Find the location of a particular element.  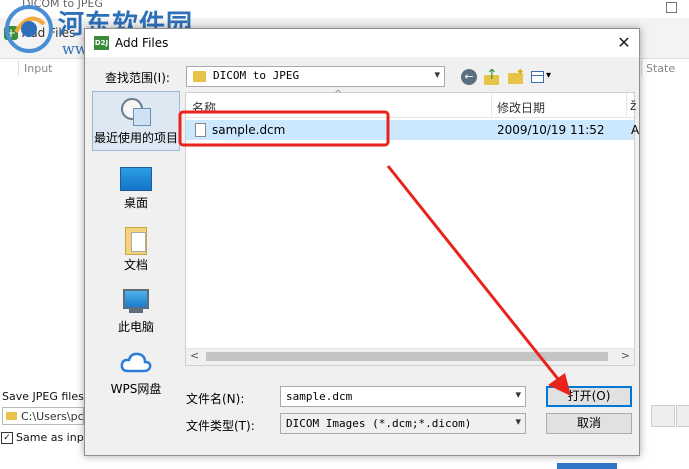

file-name-value: sample.dcm is located at coordinates (319, 396).